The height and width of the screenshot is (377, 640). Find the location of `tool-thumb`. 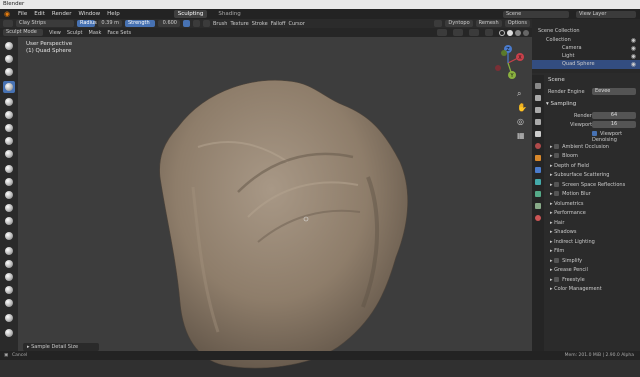

tool-thumb is located at coordinates (9, 290).